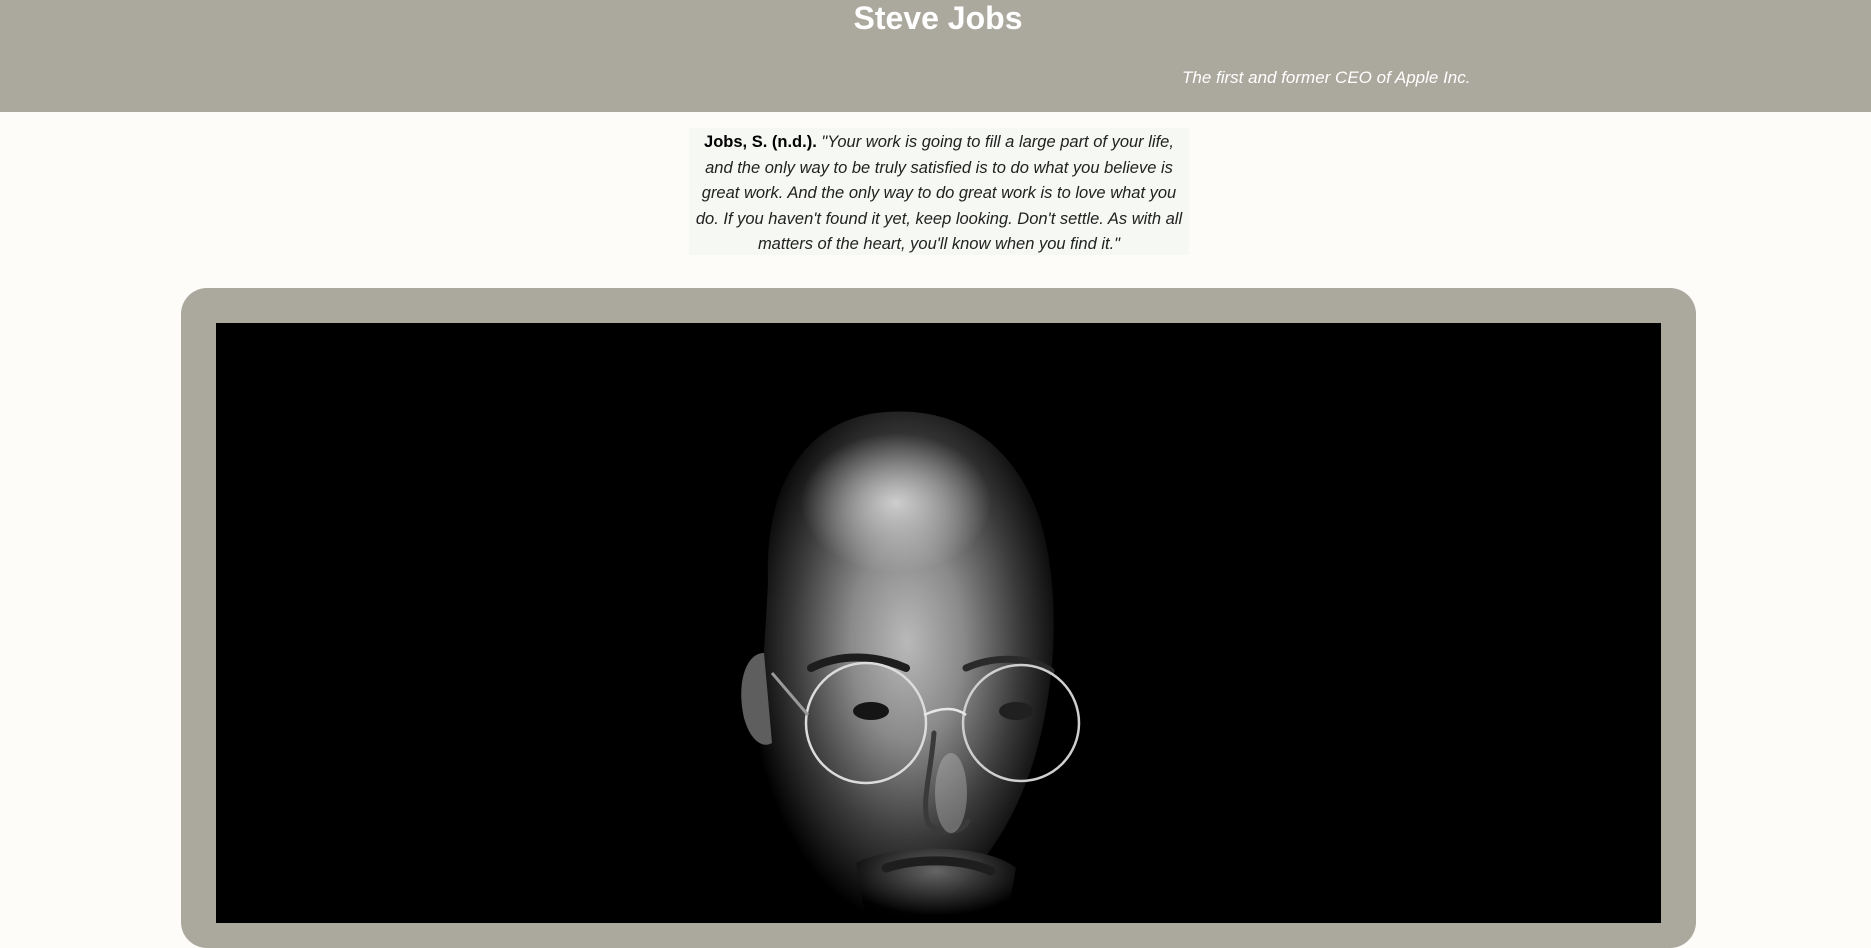  What do you see at coordinates (760, 142) in the screenshot?
I see `quote-author: Jobs, S. (n.d.).` at bounding box center [760, 142].